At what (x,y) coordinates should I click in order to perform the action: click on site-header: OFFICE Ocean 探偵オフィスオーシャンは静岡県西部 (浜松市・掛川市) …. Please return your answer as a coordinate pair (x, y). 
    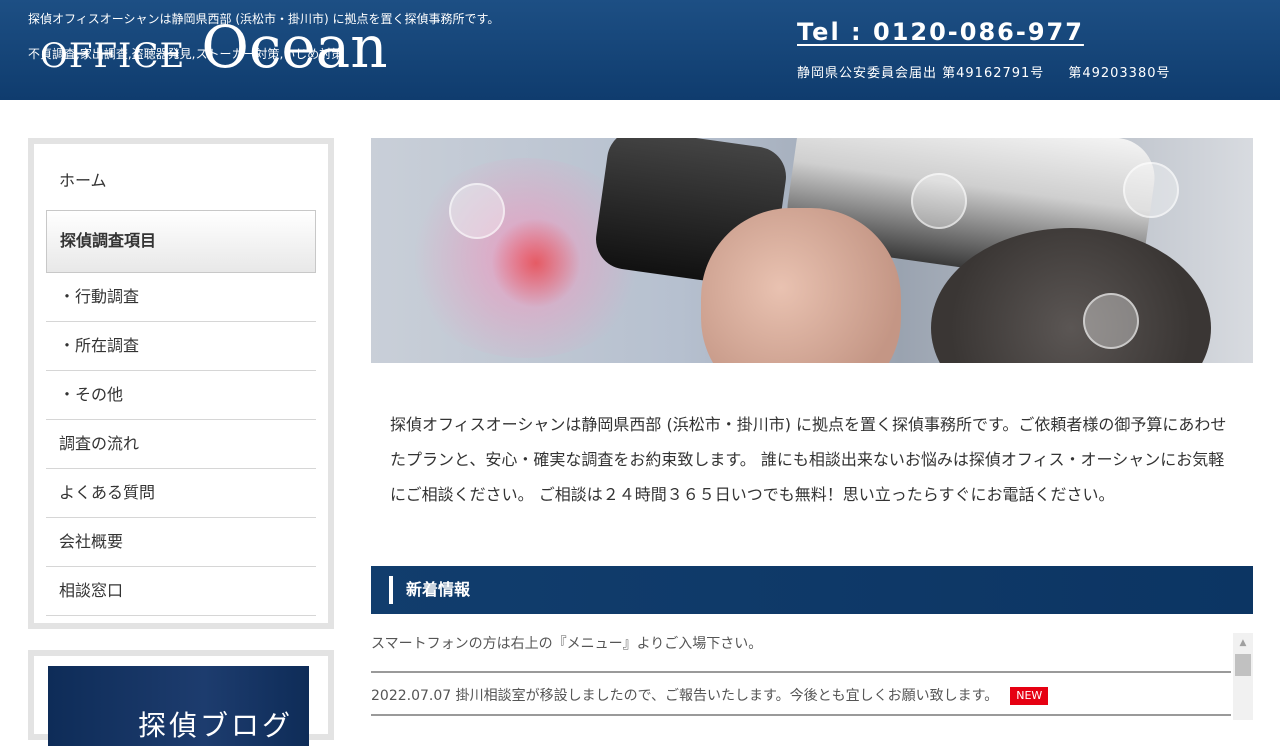
    Looking at the image, I should click on (640, 50).